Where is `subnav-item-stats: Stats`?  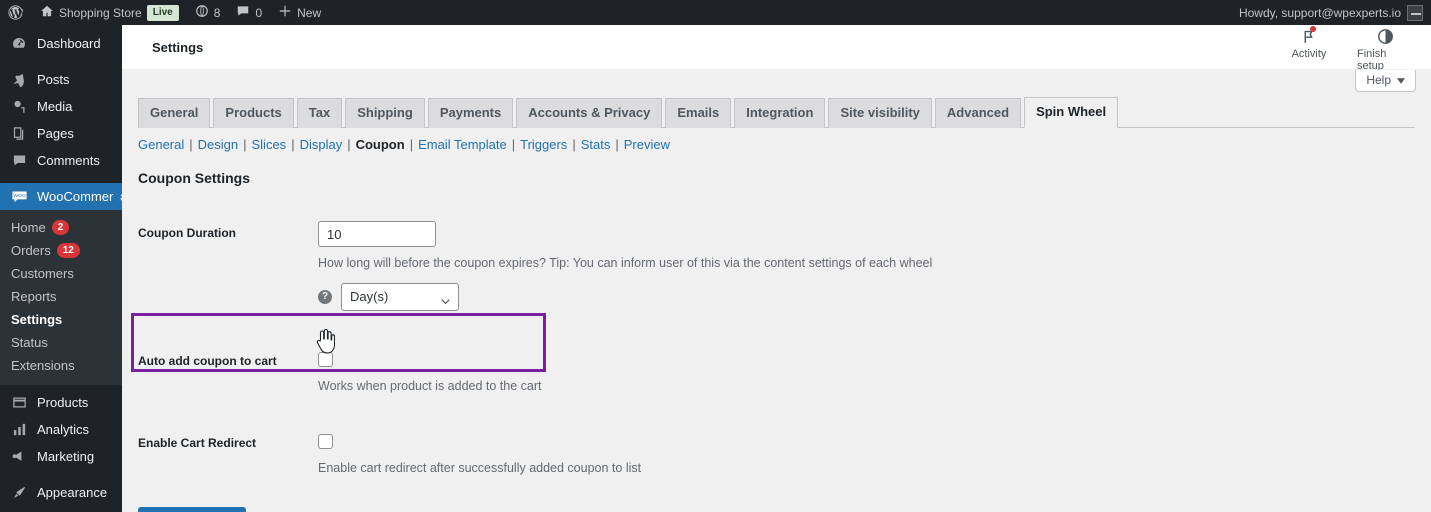
subnav-item-stats: Stats is located at coordinates (596, 144).